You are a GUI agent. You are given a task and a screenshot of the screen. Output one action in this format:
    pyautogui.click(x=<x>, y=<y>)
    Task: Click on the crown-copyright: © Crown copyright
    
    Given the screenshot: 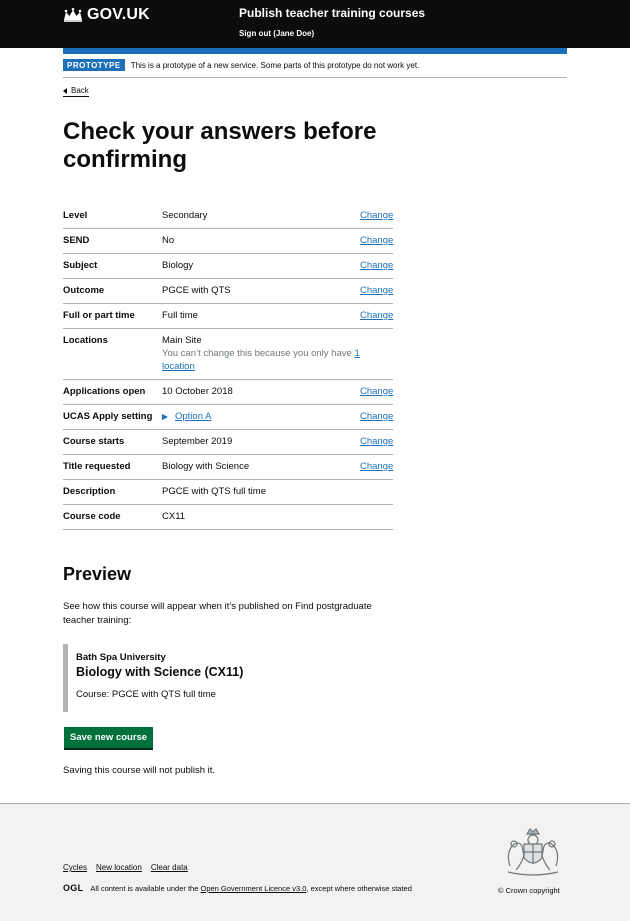 What is the action you would take?
    pyautogui.click(x=529, y=890)
    